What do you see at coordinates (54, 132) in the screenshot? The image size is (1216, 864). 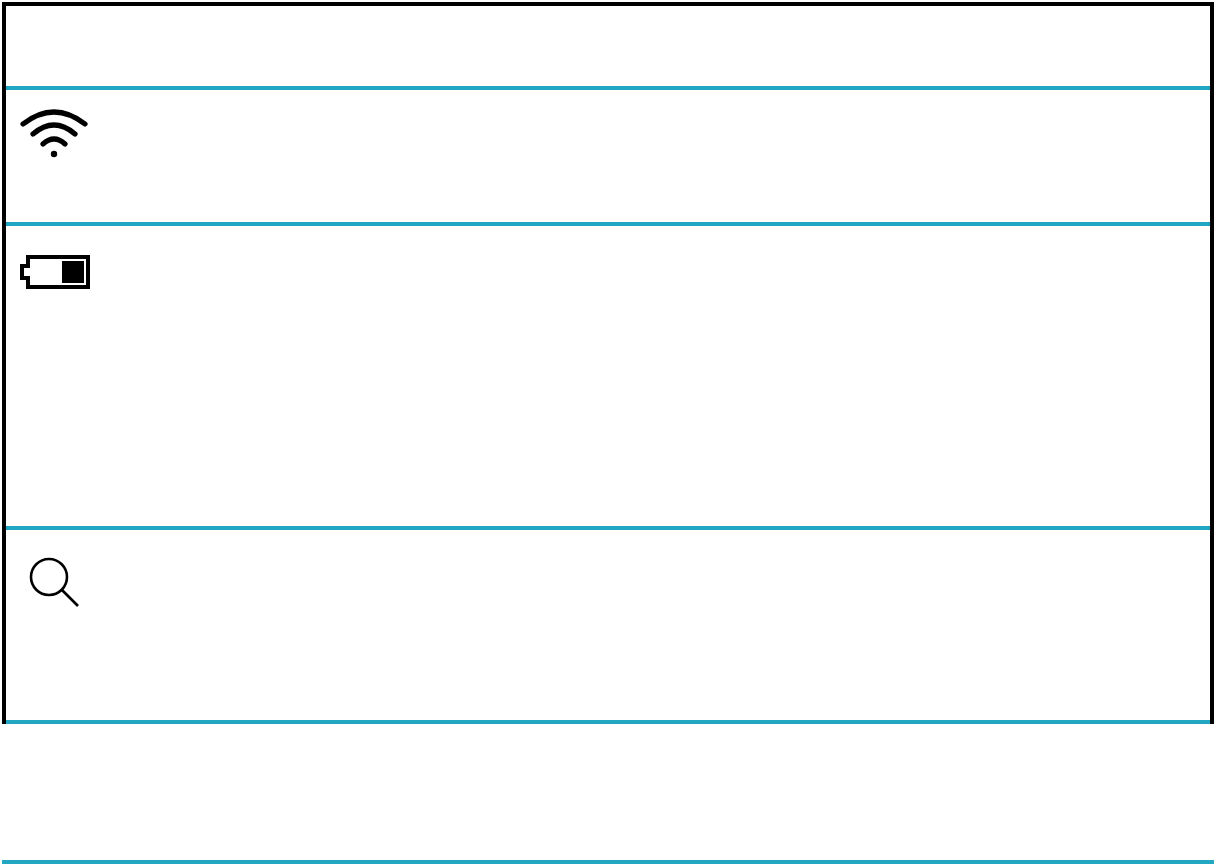 I see `wifi-icon` at bounding box center [54, 132].